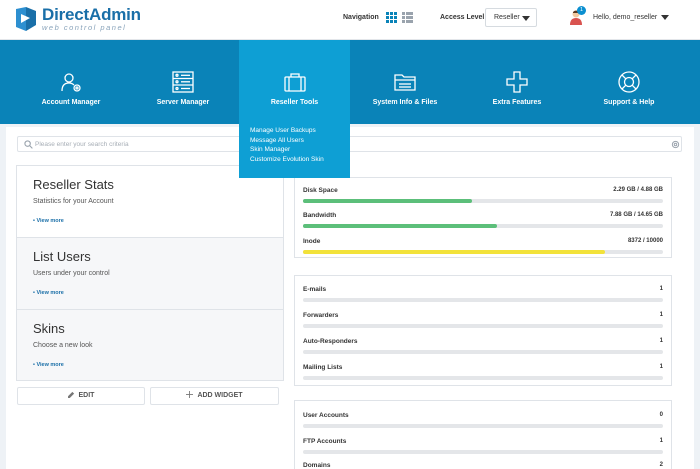 The height and width of the screenshot is (469, 700). I want to click on search-icon, so click(28, 144).